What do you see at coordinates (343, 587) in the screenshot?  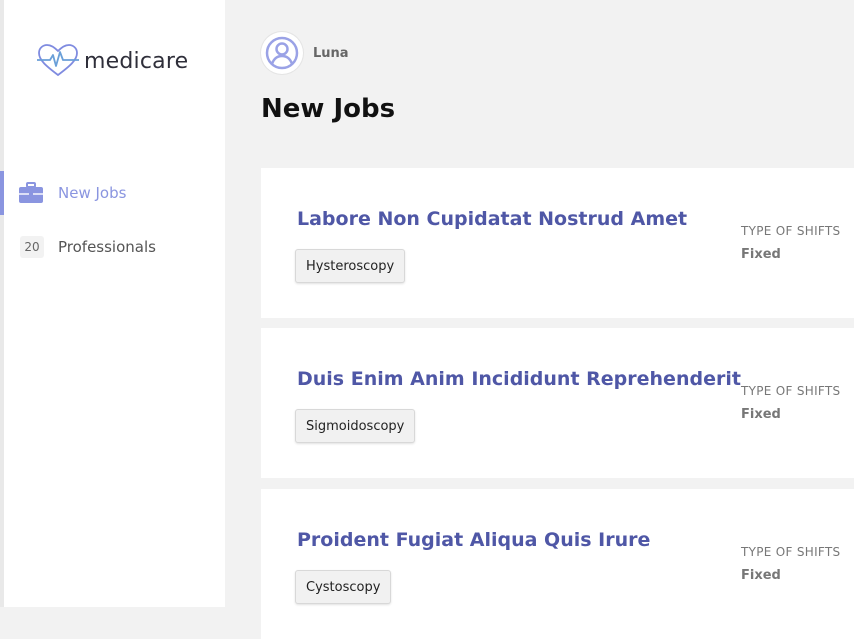 I see `procedure-tag: Cystoscopy` at bounding box center [343, 587].